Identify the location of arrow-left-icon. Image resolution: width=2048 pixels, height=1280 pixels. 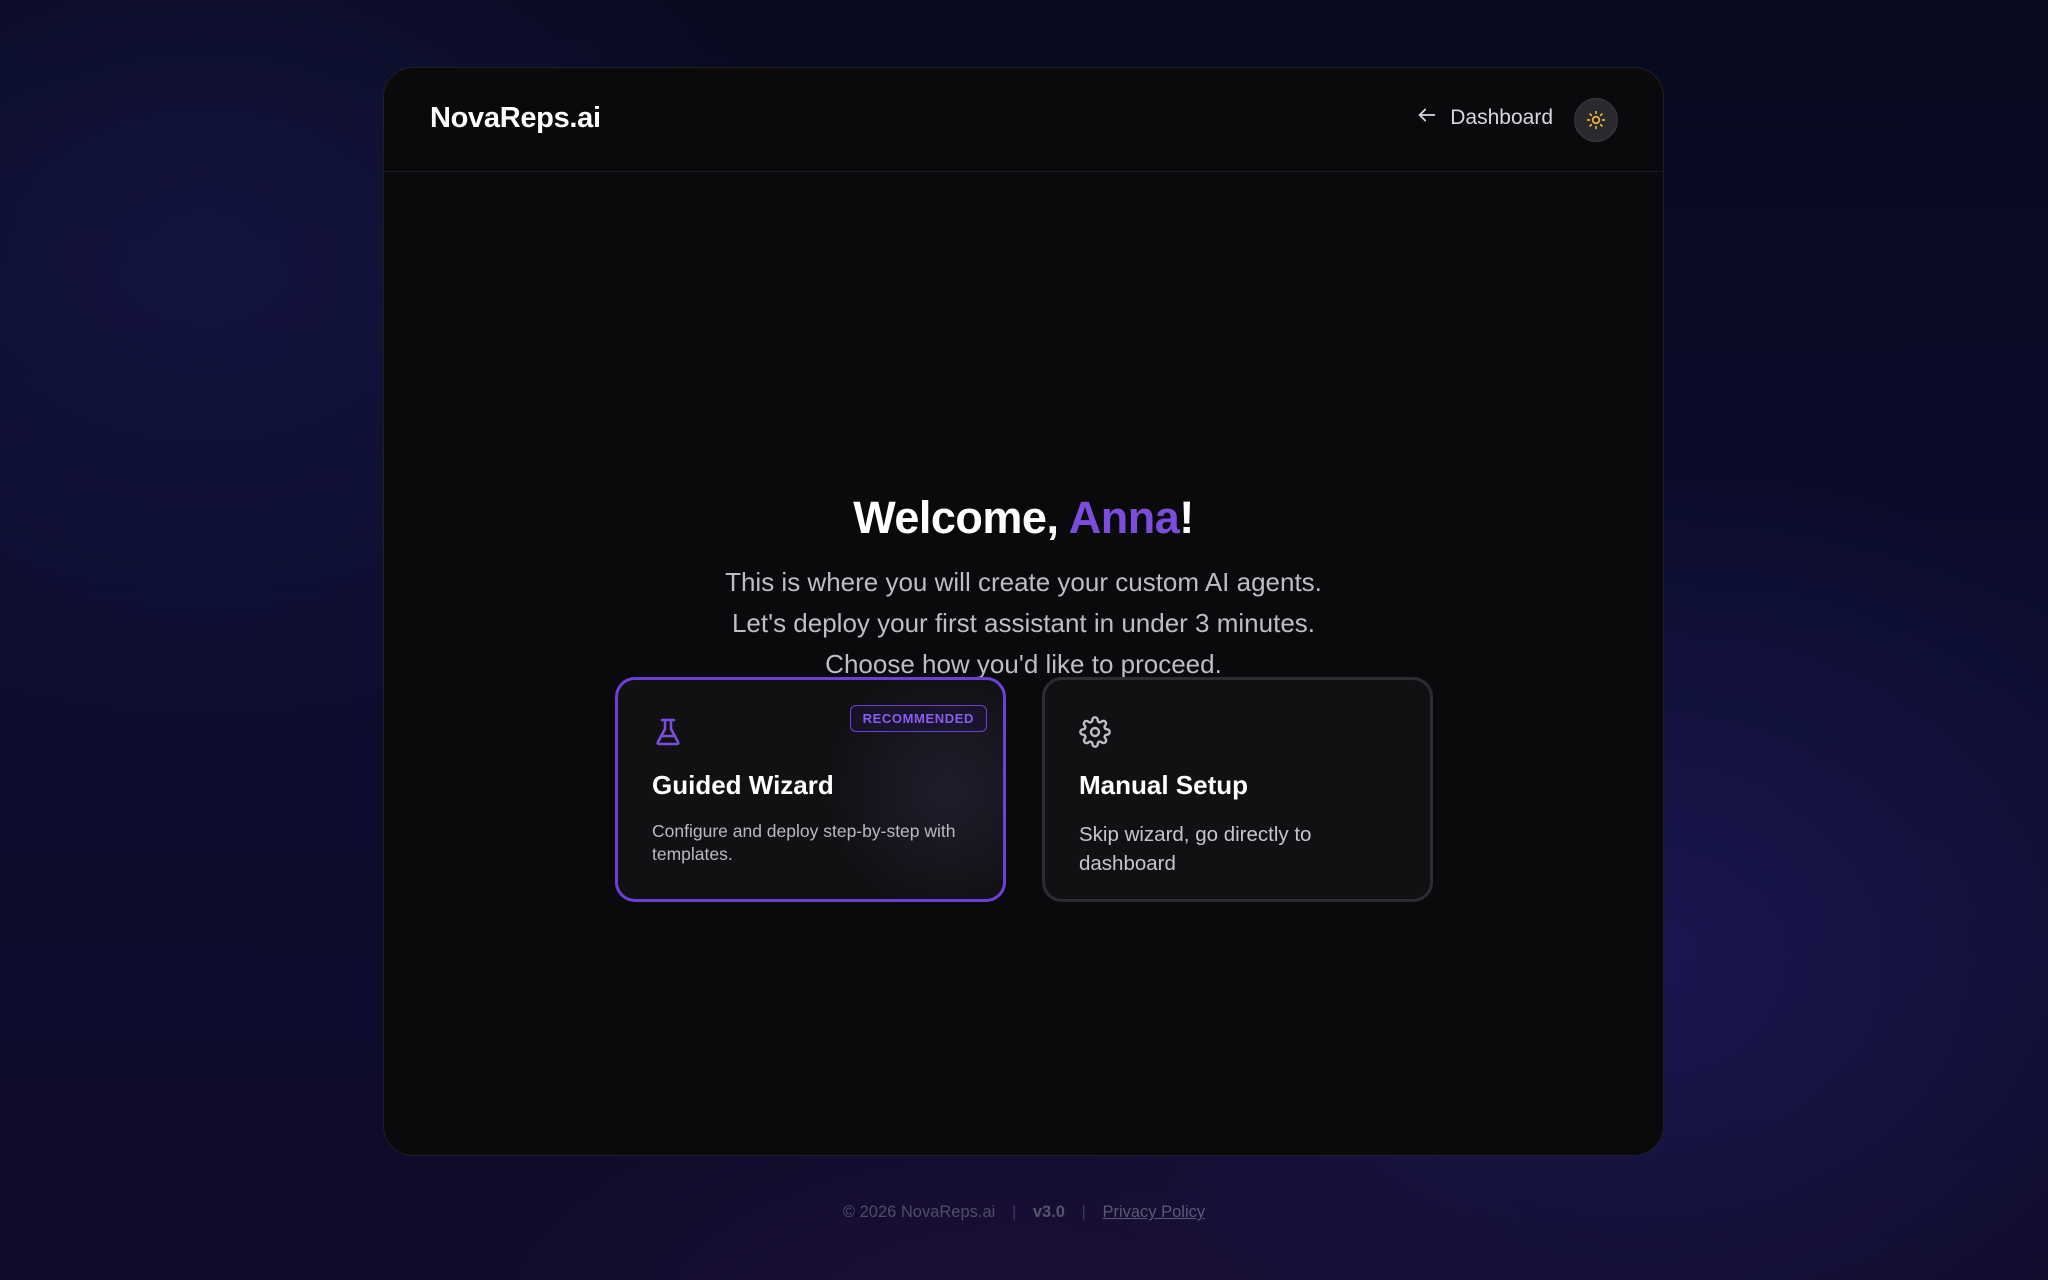
(1427, 118).